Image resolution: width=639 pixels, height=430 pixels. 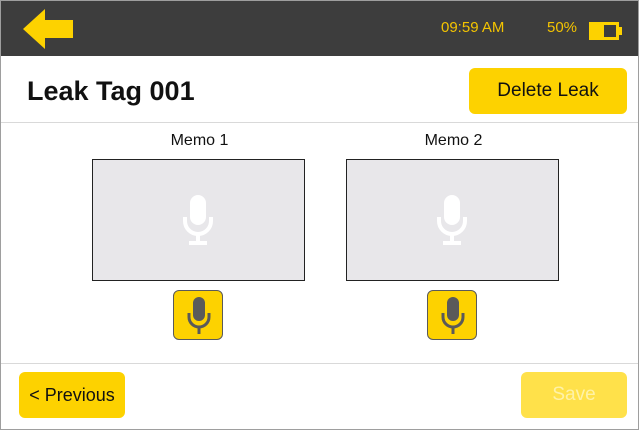 I want to click on memo-2-area, so click(x=452, y=220).